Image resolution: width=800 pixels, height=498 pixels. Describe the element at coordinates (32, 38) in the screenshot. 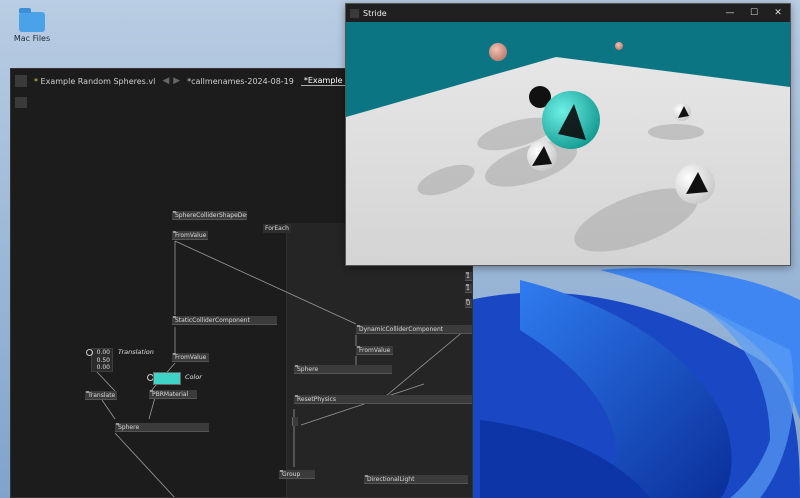

I see `desktop-icon-label: Mac Files` at that location.